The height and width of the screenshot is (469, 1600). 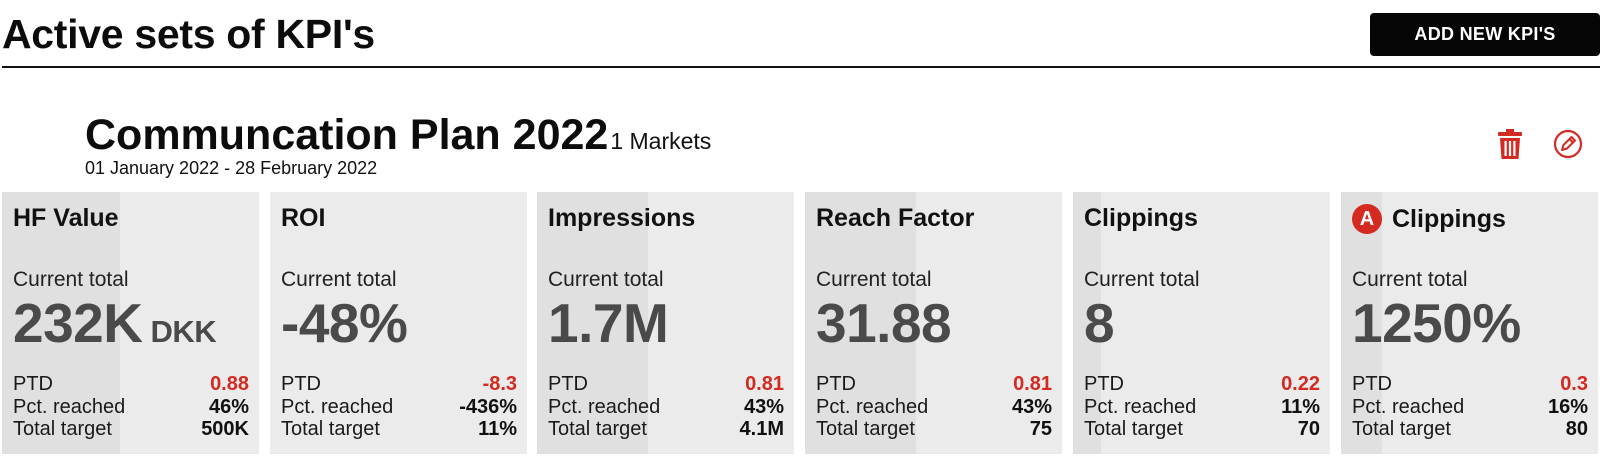 I want to click on edit-plan-button, so click(x=1568, y=144).